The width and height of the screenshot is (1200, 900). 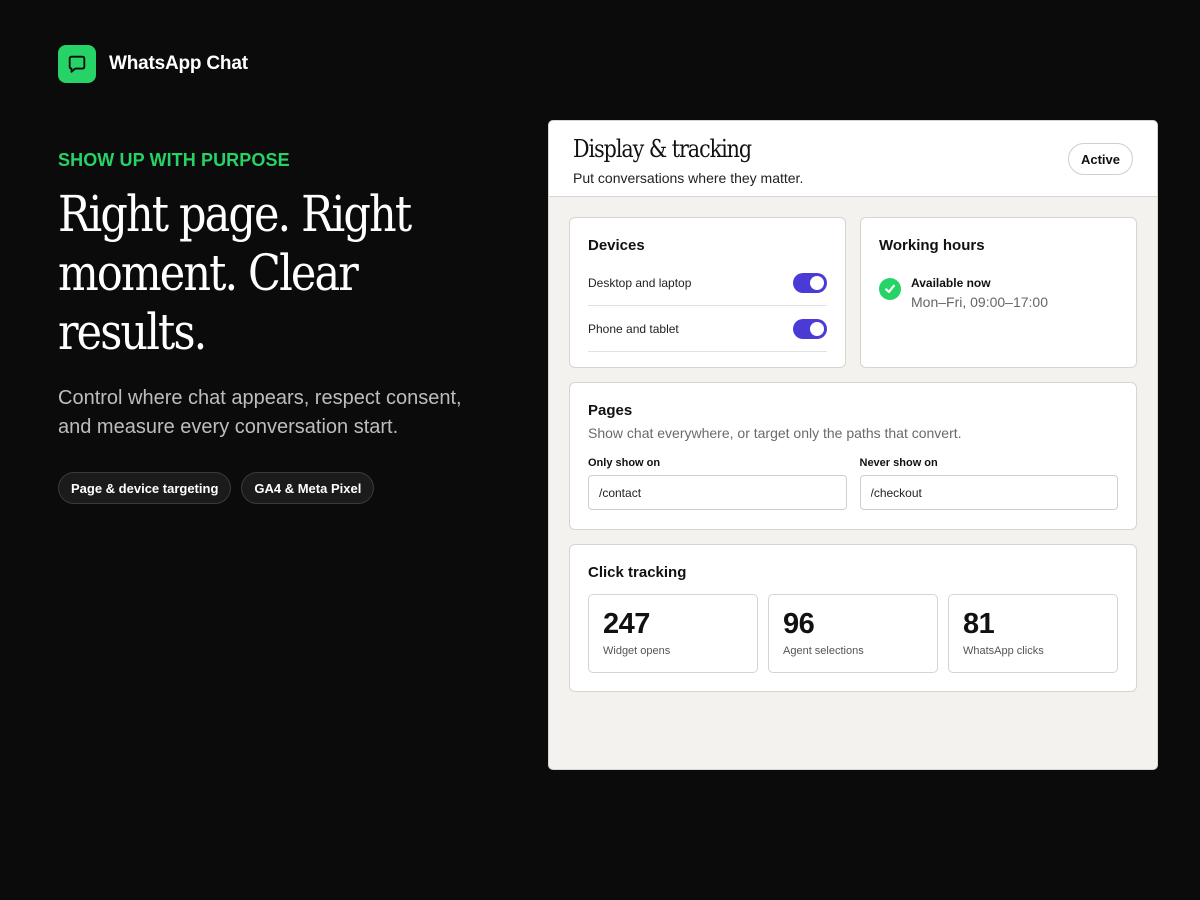 I want to click on status-badge: Active, so click(x=1100, y=159).